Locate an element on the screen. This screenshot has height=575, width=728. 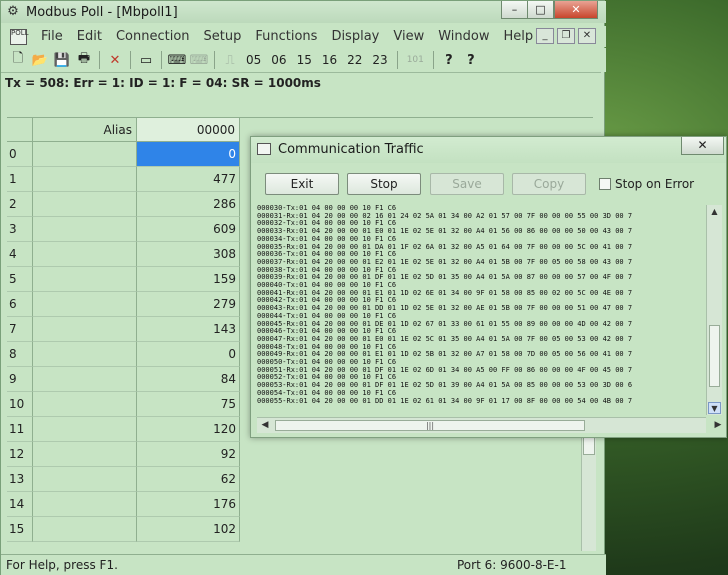
function-23-button: 23 is located at coordinates (379, 60).